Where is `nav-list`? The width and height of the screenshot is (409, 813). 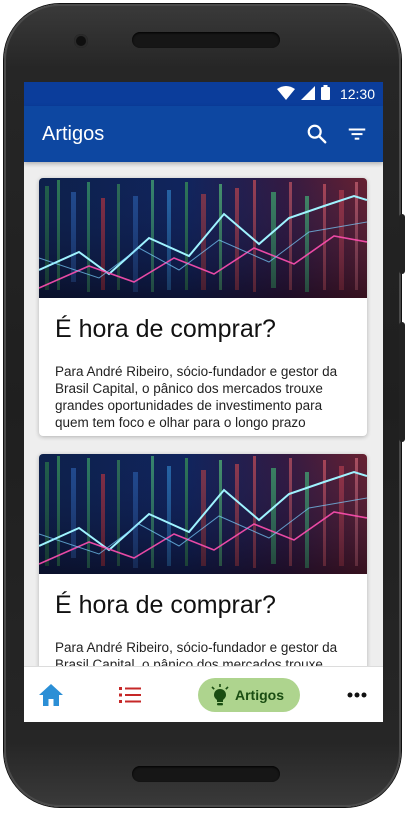 nav-list is located at coordinates (129, 694).